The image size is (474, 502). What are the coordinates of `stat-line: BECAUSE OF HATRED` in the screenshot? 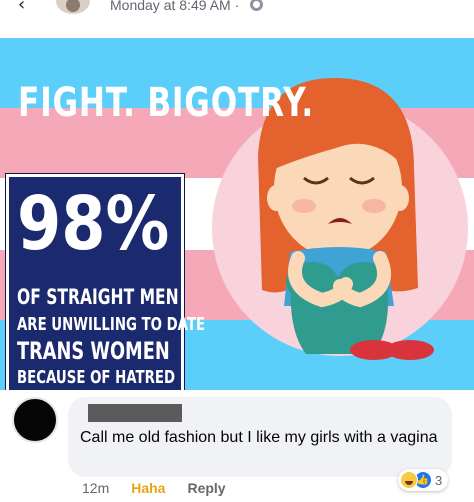 It's located at (96, 377).